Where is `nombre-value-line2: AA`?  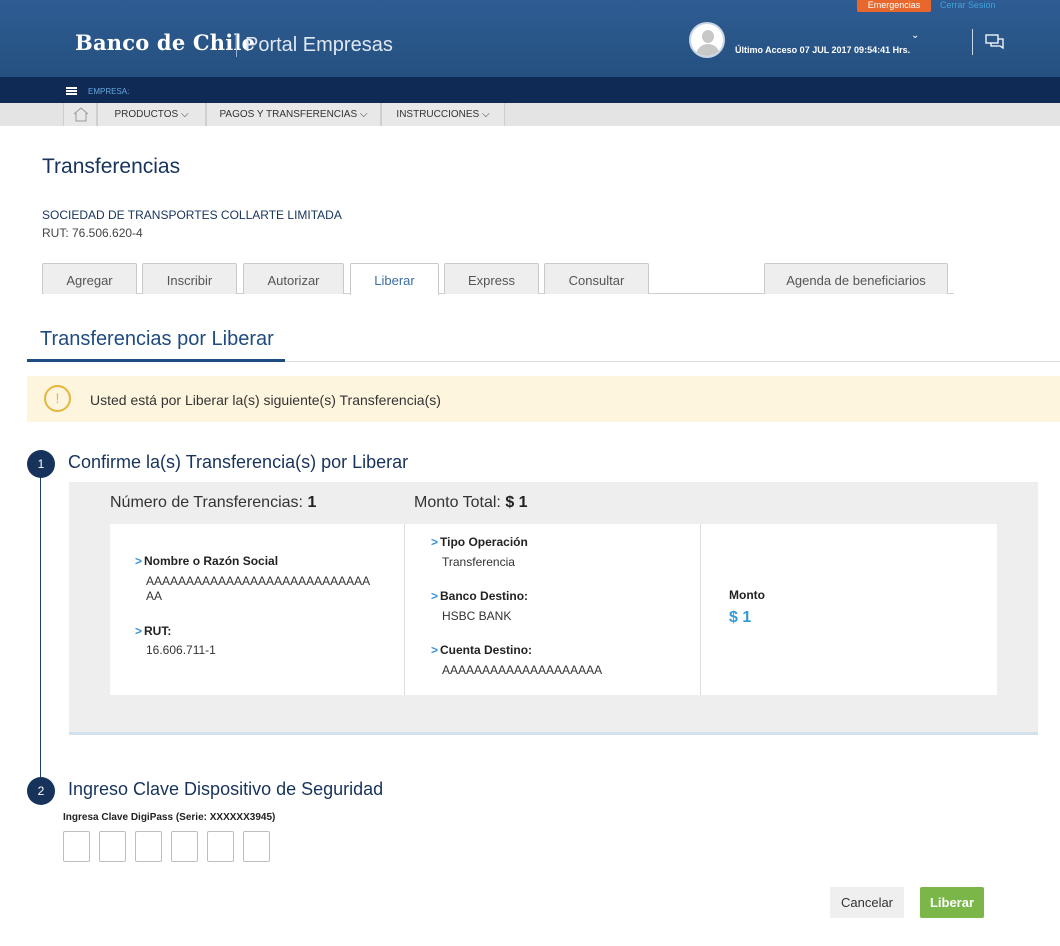 nombre-value-line2: AA is located at coordinates (154, 596).